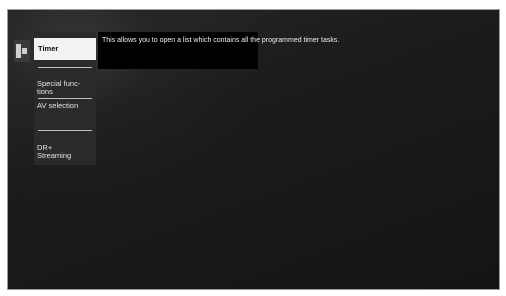  What do you see at coordinates (54, 151) in the screenshot?
I see `menu-item-label: DR+ Streaming` at bounding box center [54, 151].